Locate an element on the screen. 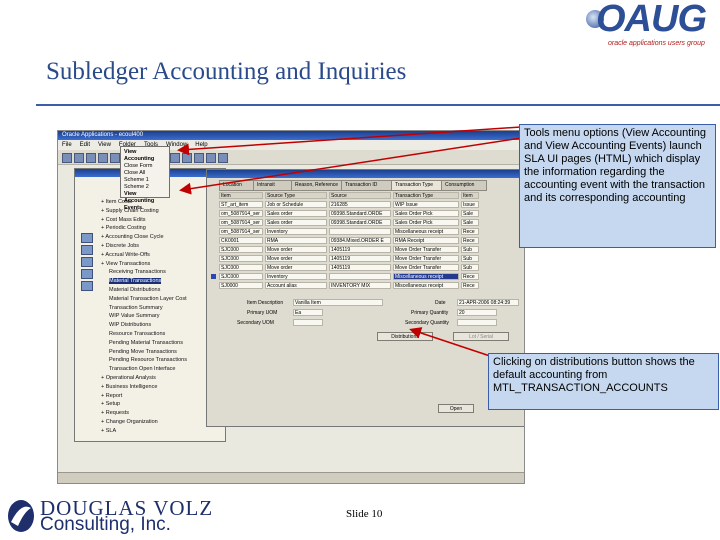 This screenshot has height=540, width=720. slide-number: Slide 10 is located at coordinates (364, 514).